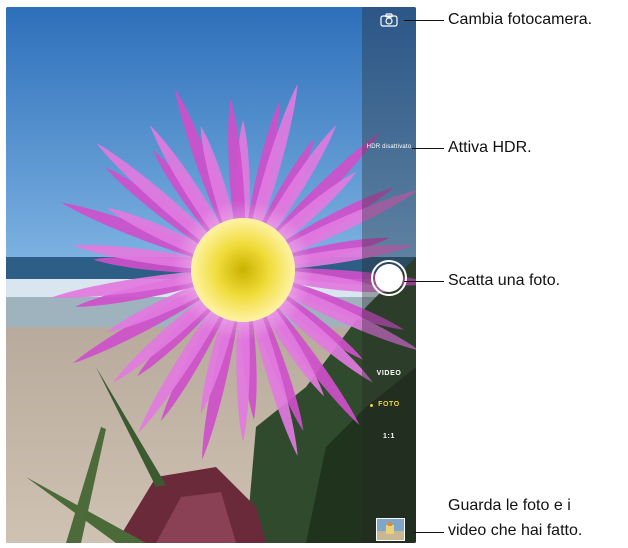  I want to click on callout-gallery-line2: video che hai fatto., so click(515, 530).